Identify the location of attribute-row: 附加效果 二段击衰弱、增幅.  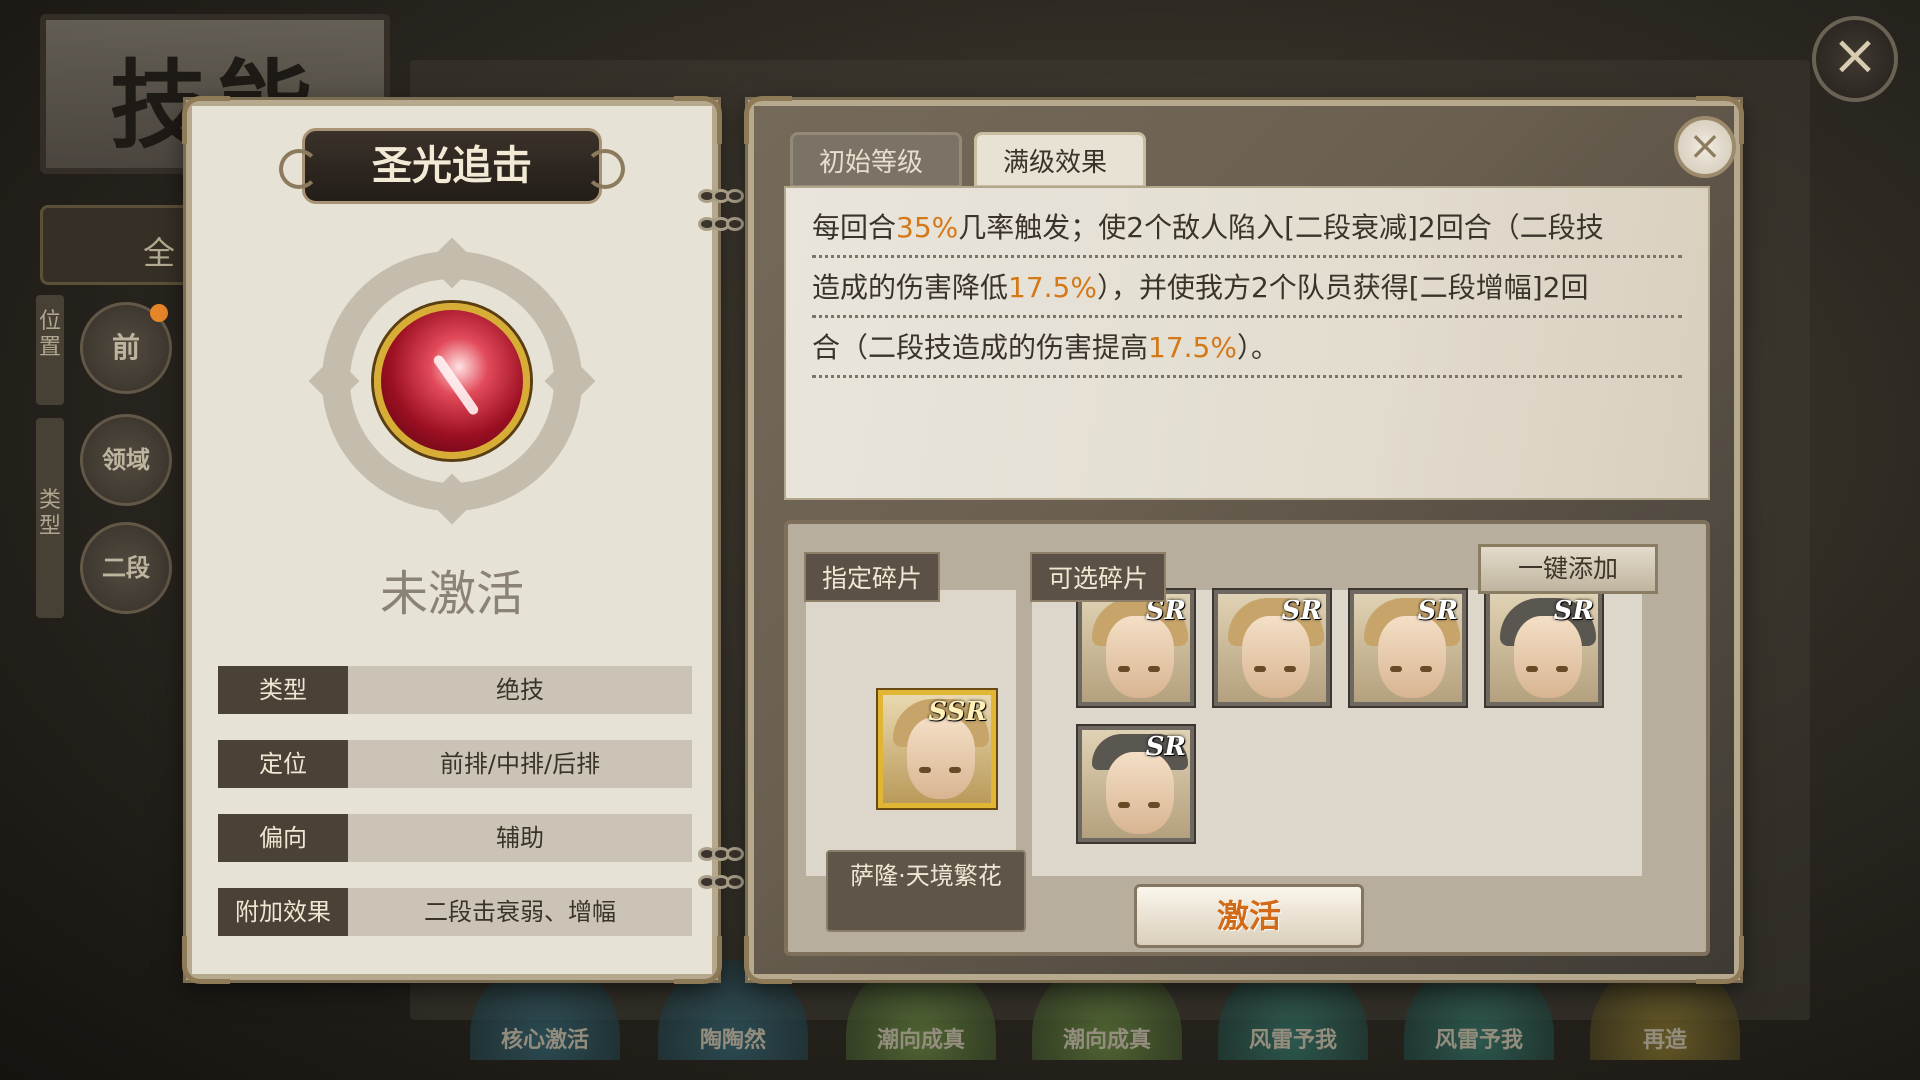
(455, 912).